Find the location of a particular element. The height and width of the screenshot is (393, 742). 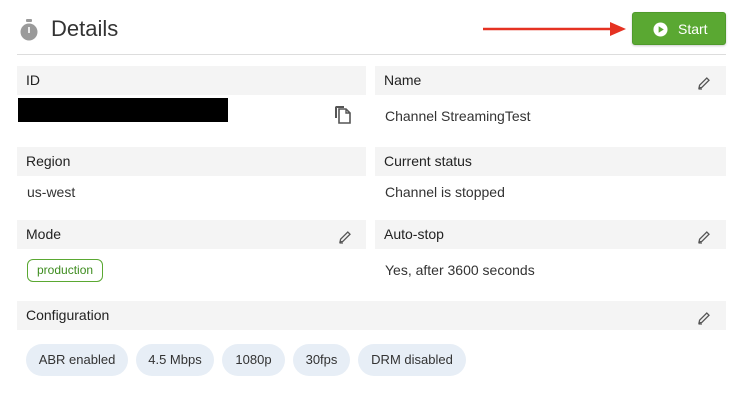

region-label: Region is located at coordinates (191, 161).